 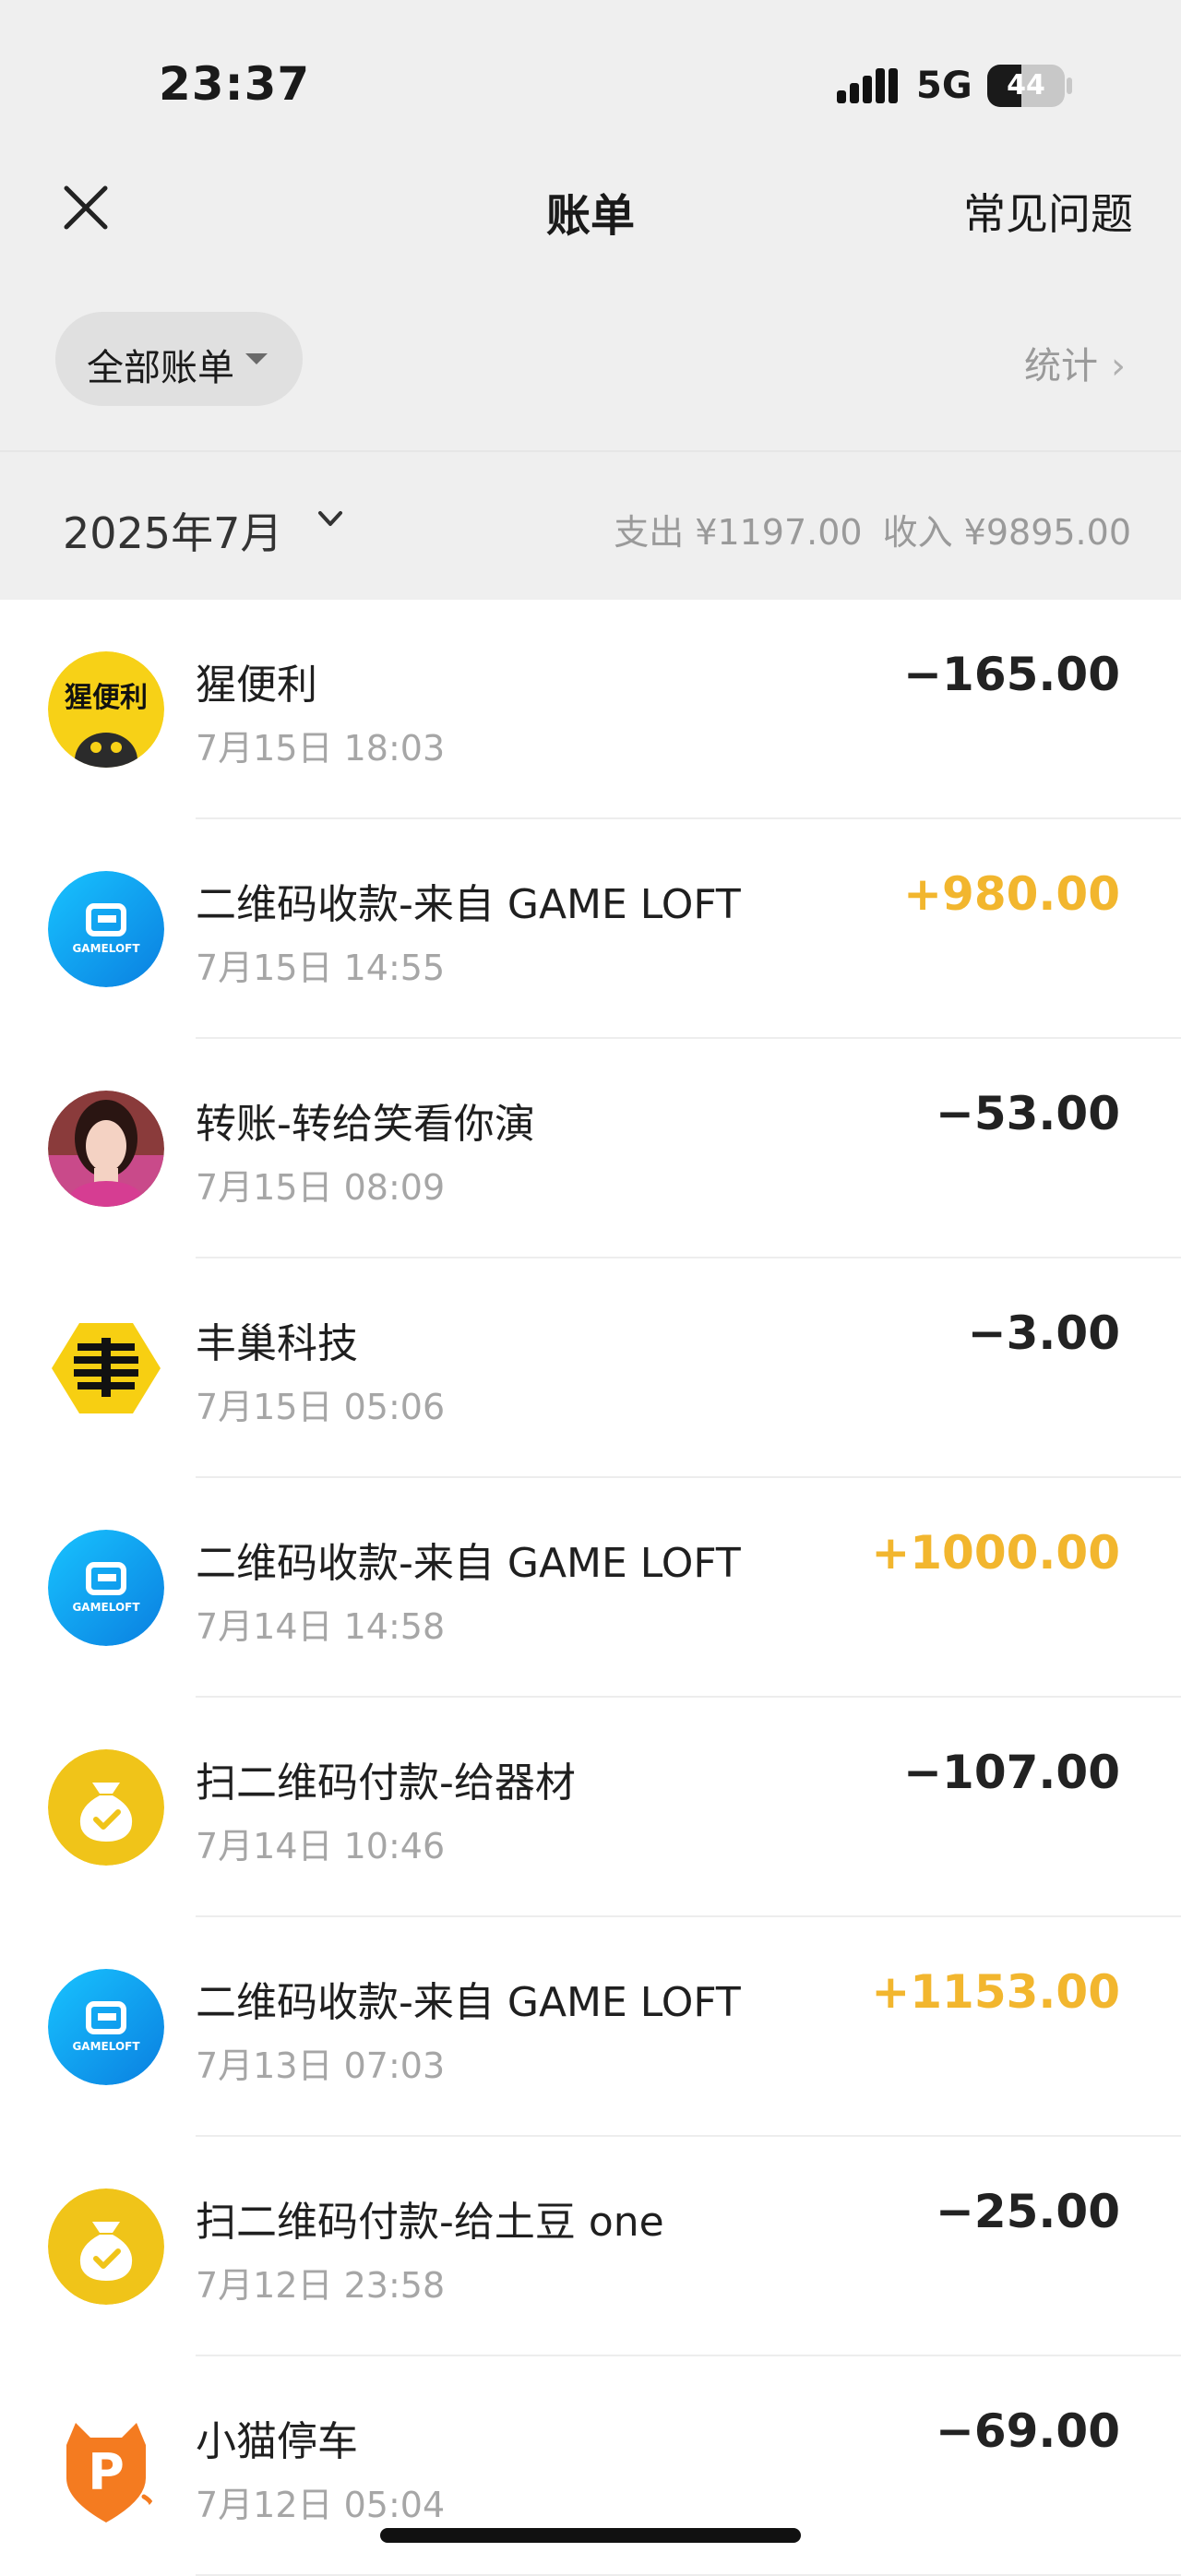 What do you see at coordinates (330, 518) in the screenshot?
I see `chevron-down-icon` at bounding box center [330, 518].